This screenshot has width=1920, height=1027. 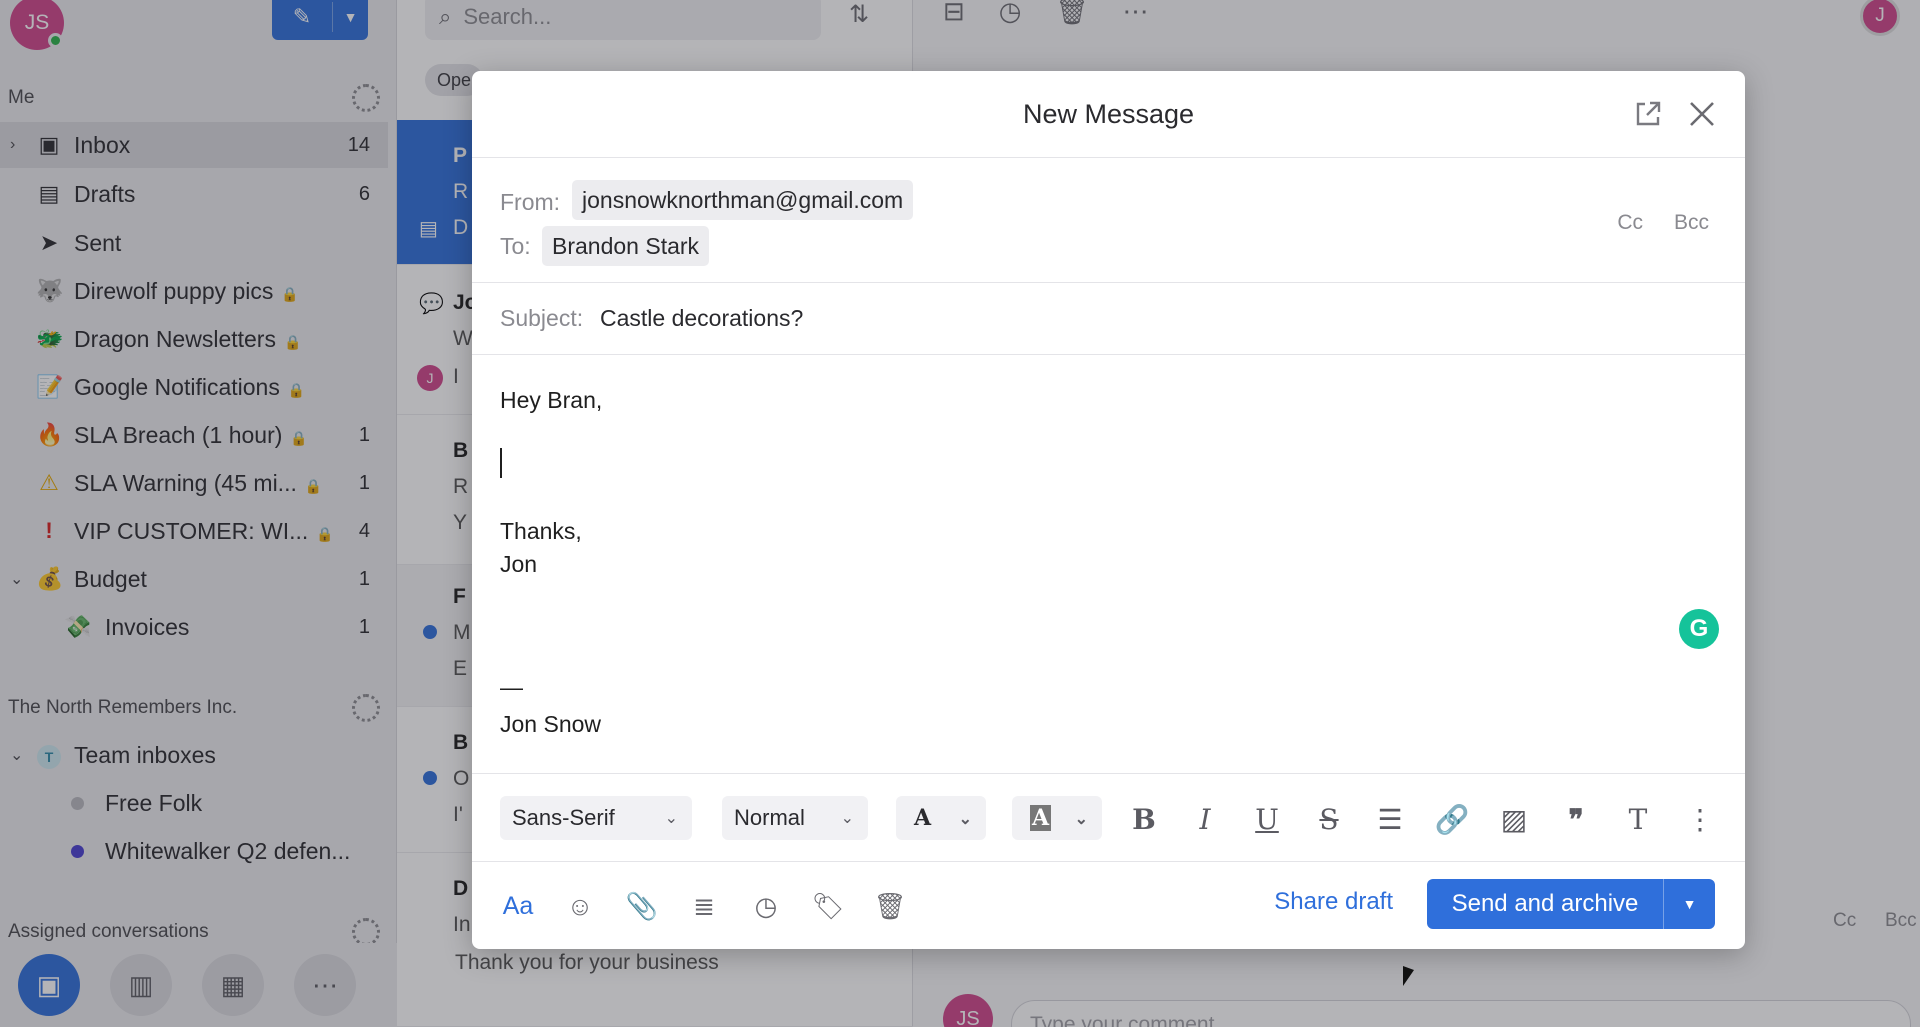 What do you see at coordinates (923, 818) in the screenshot?
I see `text-color-icon: A` at bounding box center [923, 818].